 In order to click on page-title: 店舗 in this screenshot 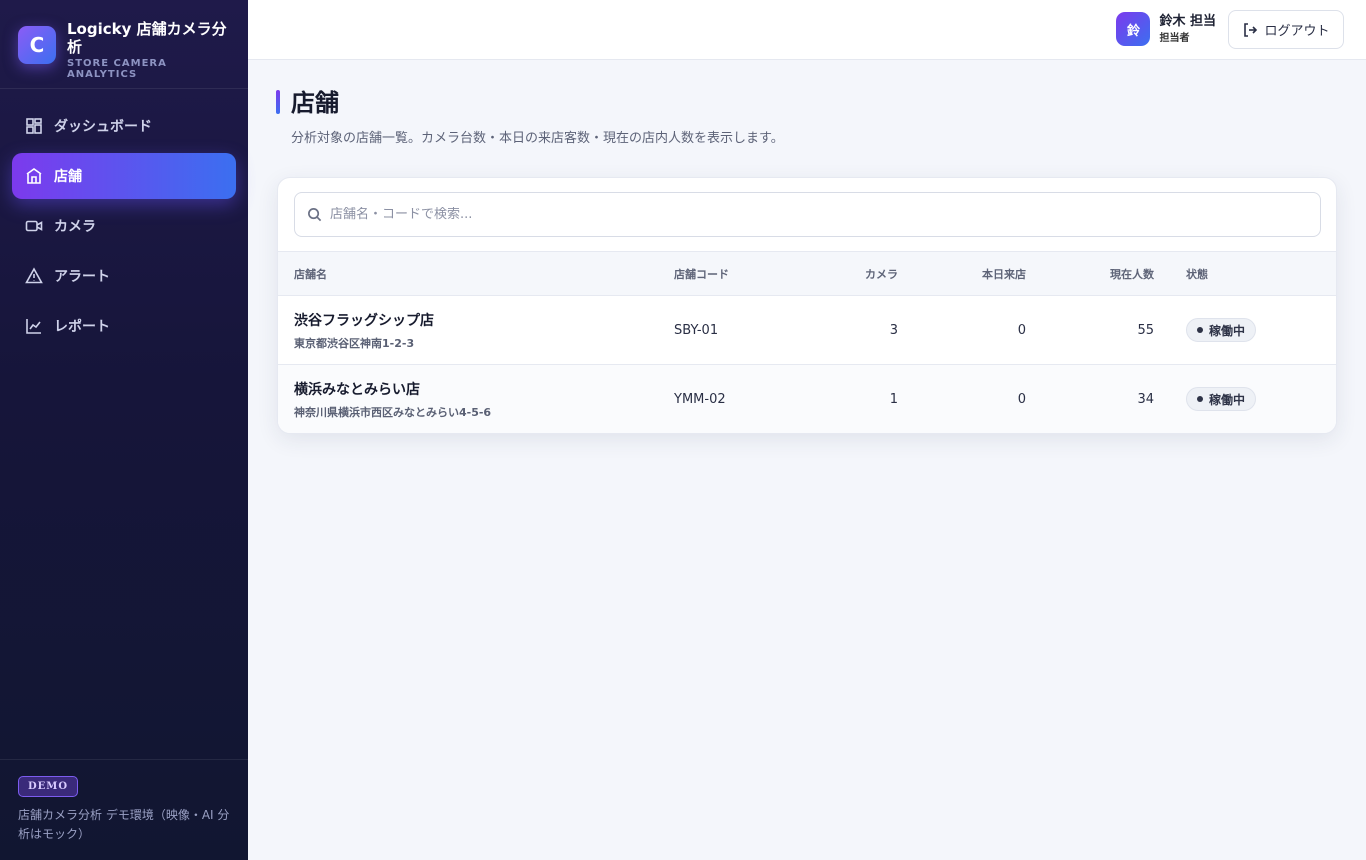, I will do `click(315, 103)`.